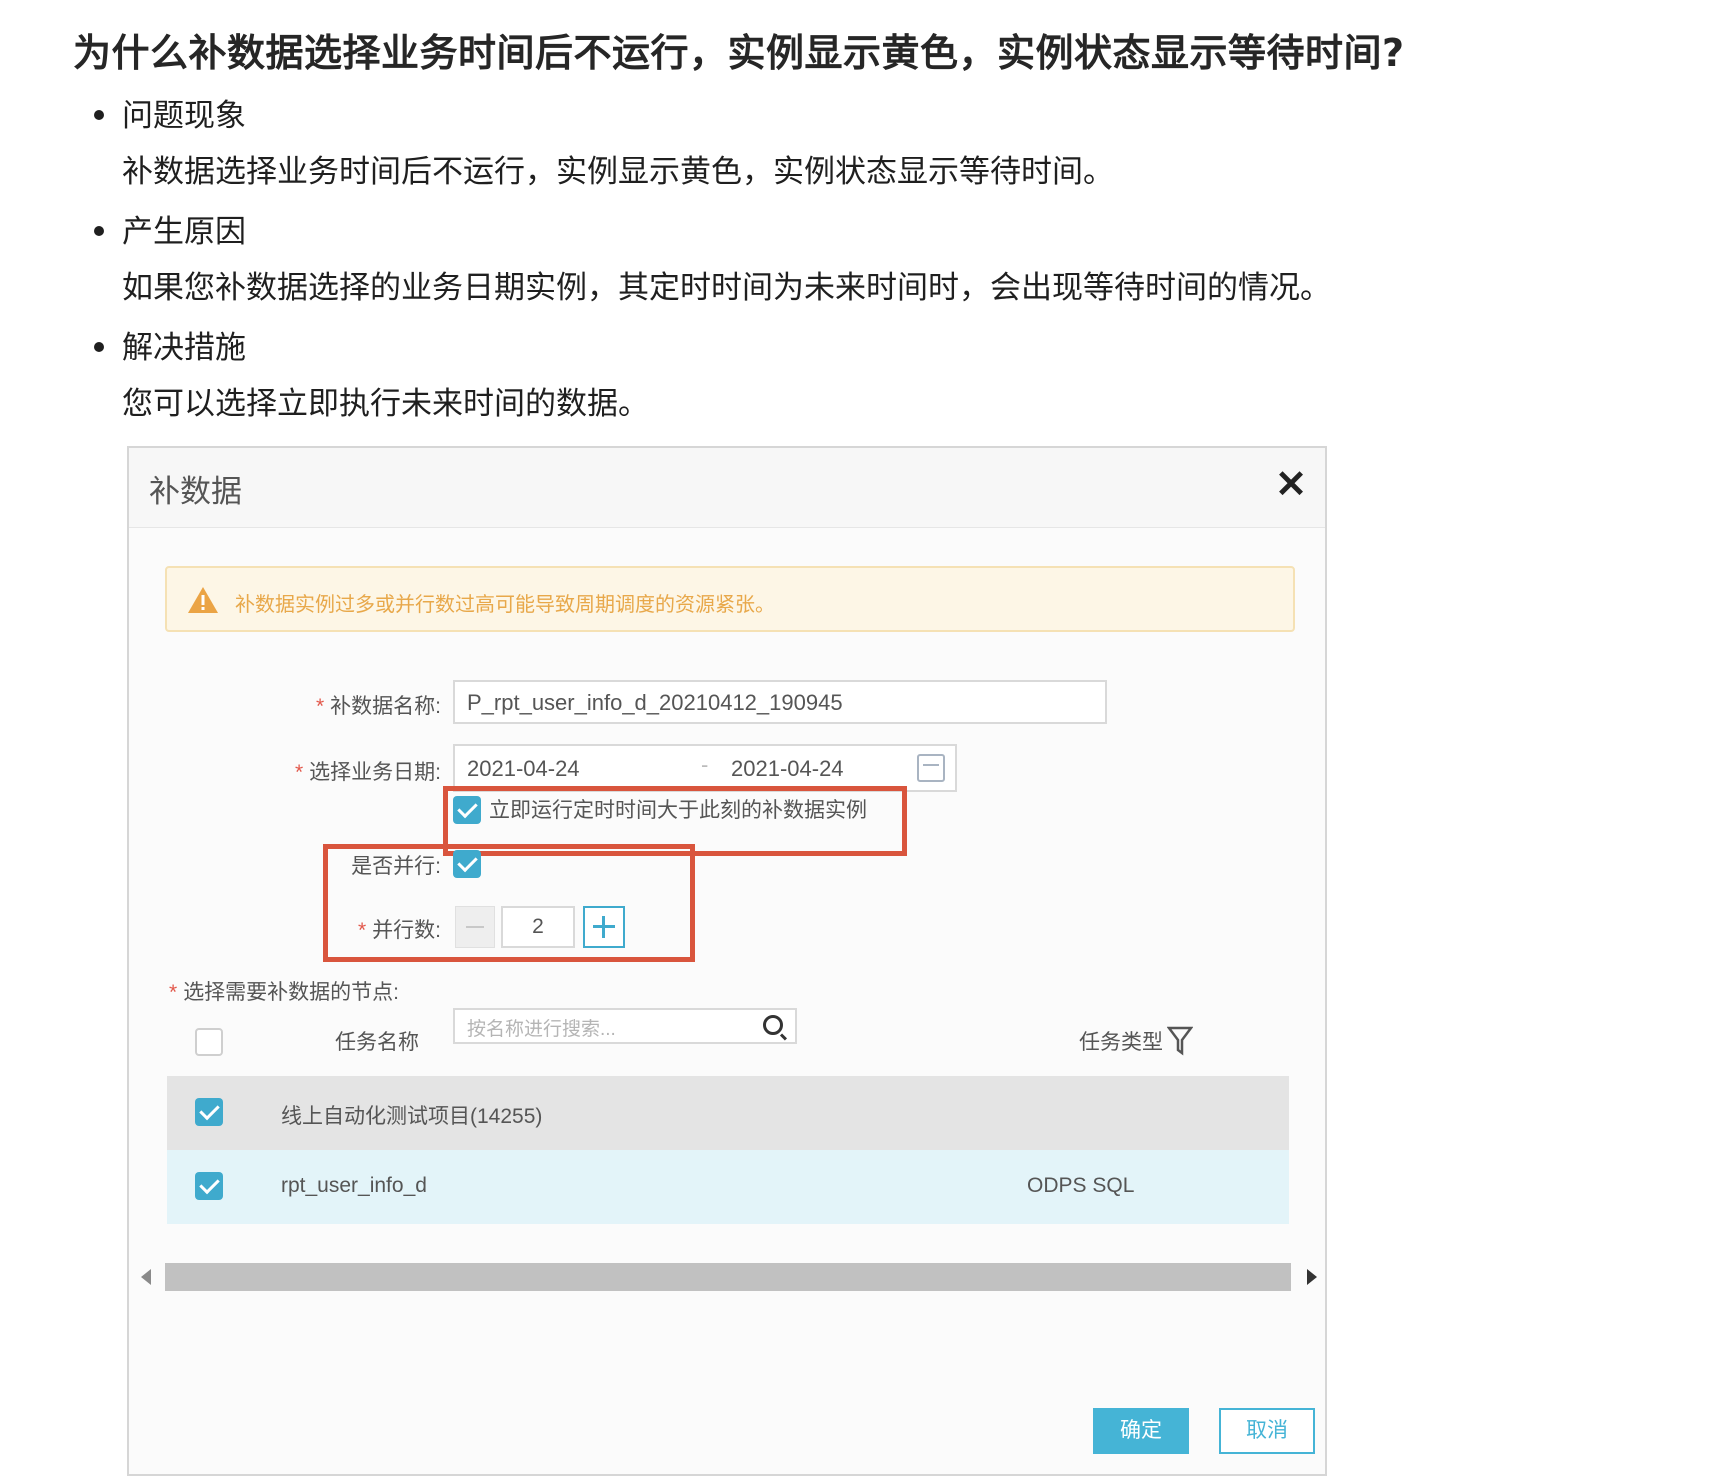 The image size is (1728, 1476). What do you see at coordinates (538, 927) in the screenshot?
I see `parallel-count-input: 2` at bounding box center [538, 927].